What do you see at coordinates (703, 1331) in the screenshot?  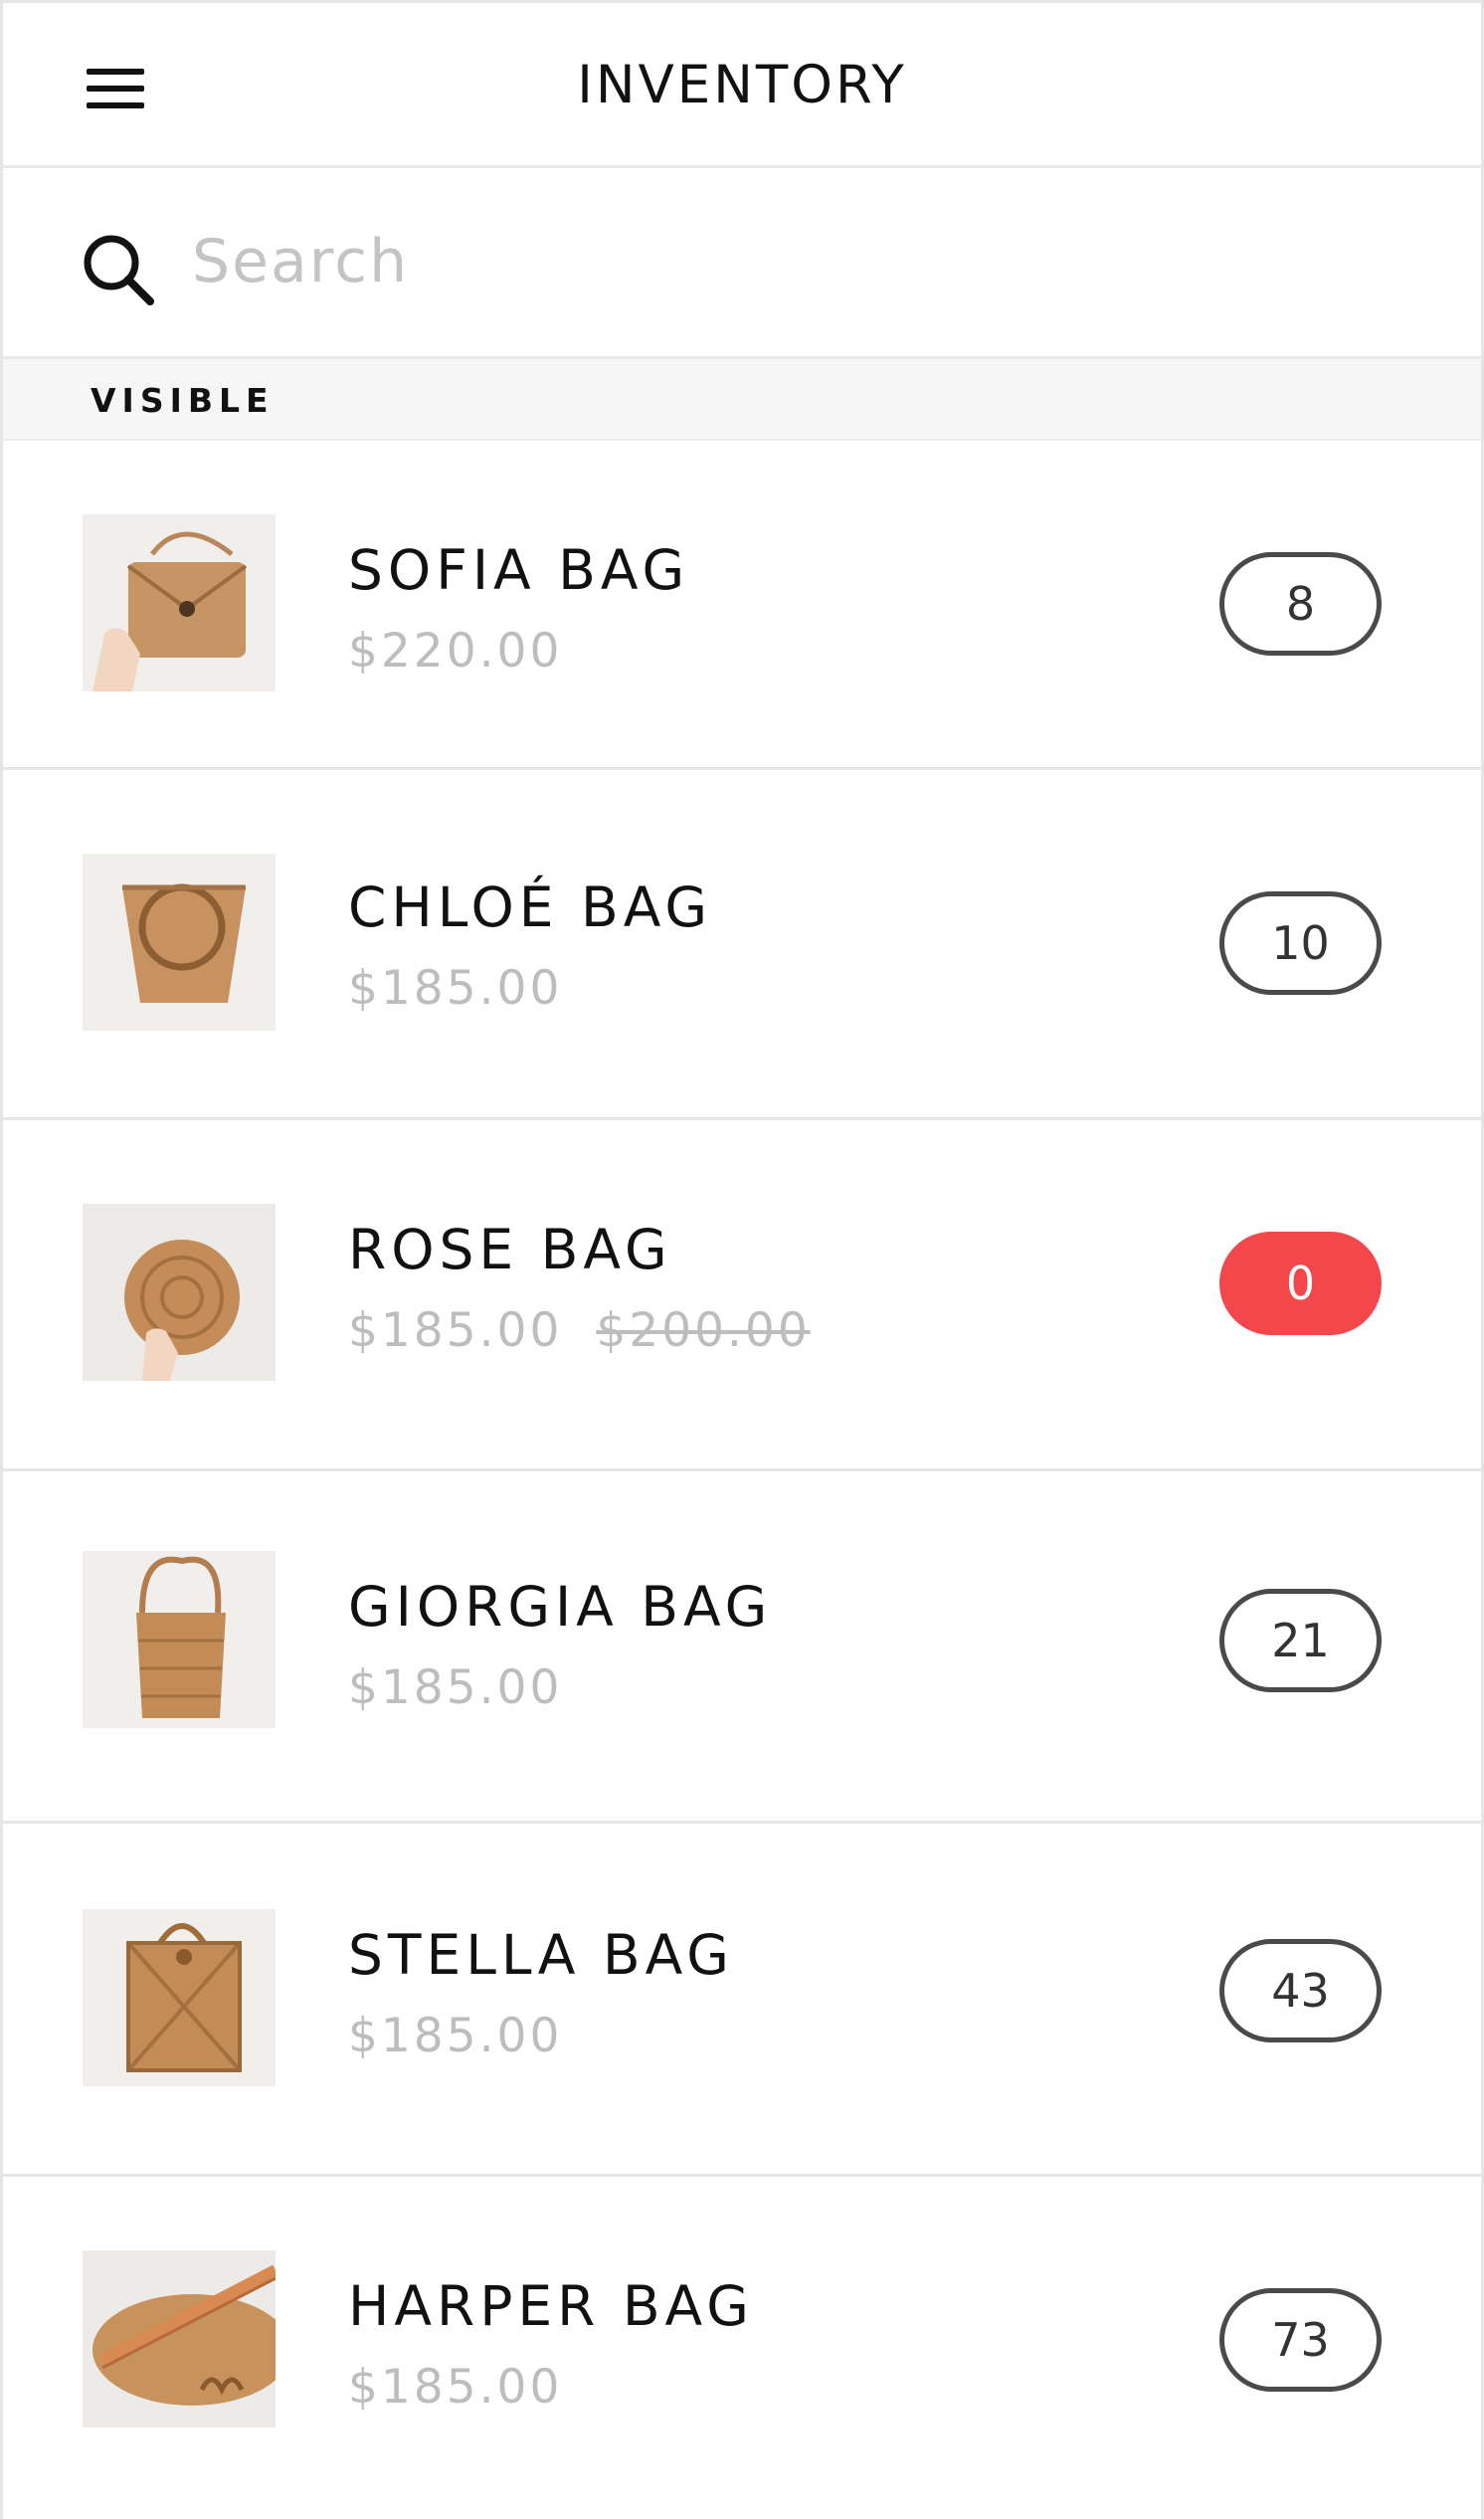 I see `original-price: $200.00` at bounding box center [703, 1331].